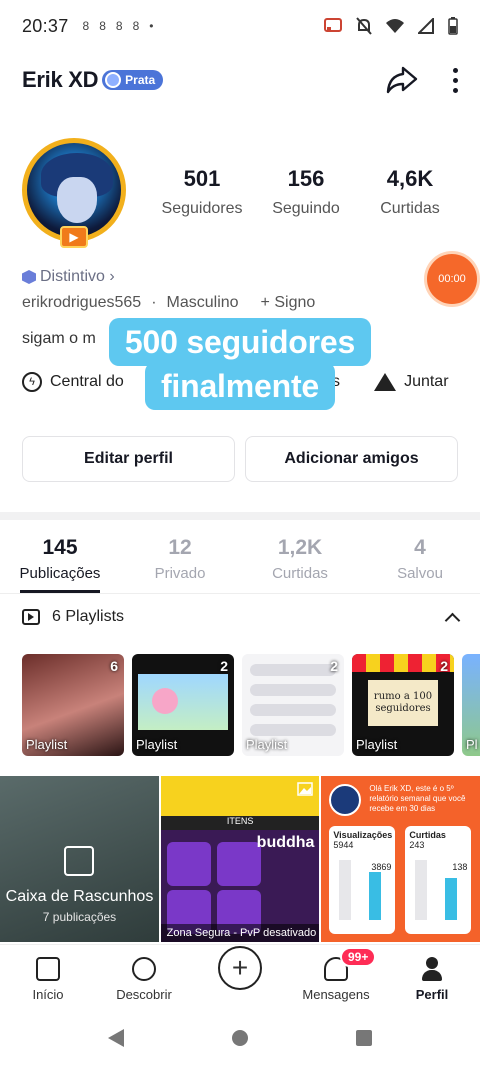 The image size is (480, 1066). Describe the element at coordinates (362, 880) in the screenshot. I see `report-card: Visualizações 5944 3869` at that location.